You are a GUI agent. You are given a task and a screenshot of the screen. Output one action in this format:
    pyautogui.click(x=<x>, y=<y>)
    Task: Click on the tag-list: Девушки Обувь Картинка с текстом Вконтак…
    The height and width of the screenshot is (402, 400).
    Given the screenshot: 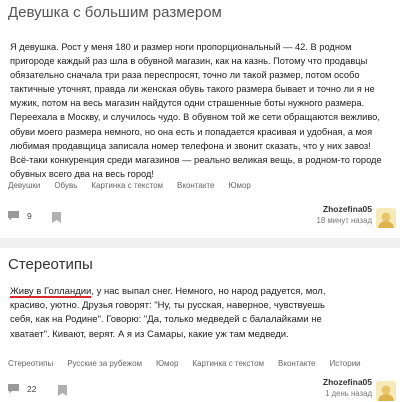 What is the action you would take?
    pyautogui.click(x=136, y=185)
    